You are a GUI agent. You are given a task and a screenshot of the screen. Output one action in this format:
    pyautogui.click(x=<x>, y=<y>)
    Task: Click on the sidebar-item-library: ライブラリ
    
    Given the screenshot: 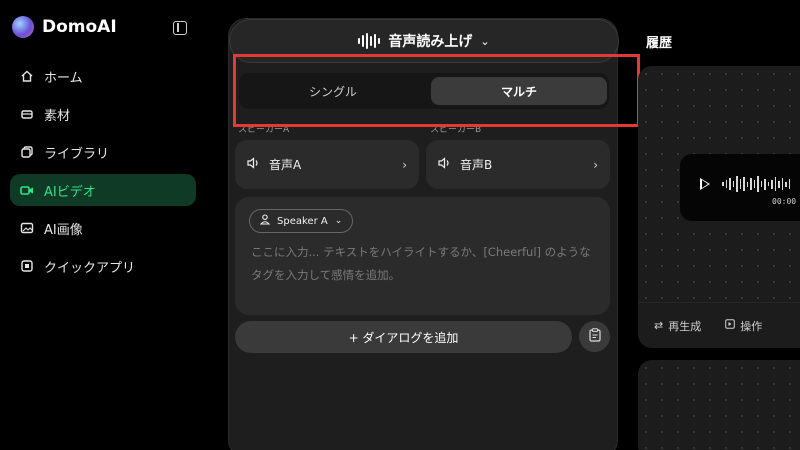 What is the action you would take?
    pyautogui.click(x=103, y=152)
    